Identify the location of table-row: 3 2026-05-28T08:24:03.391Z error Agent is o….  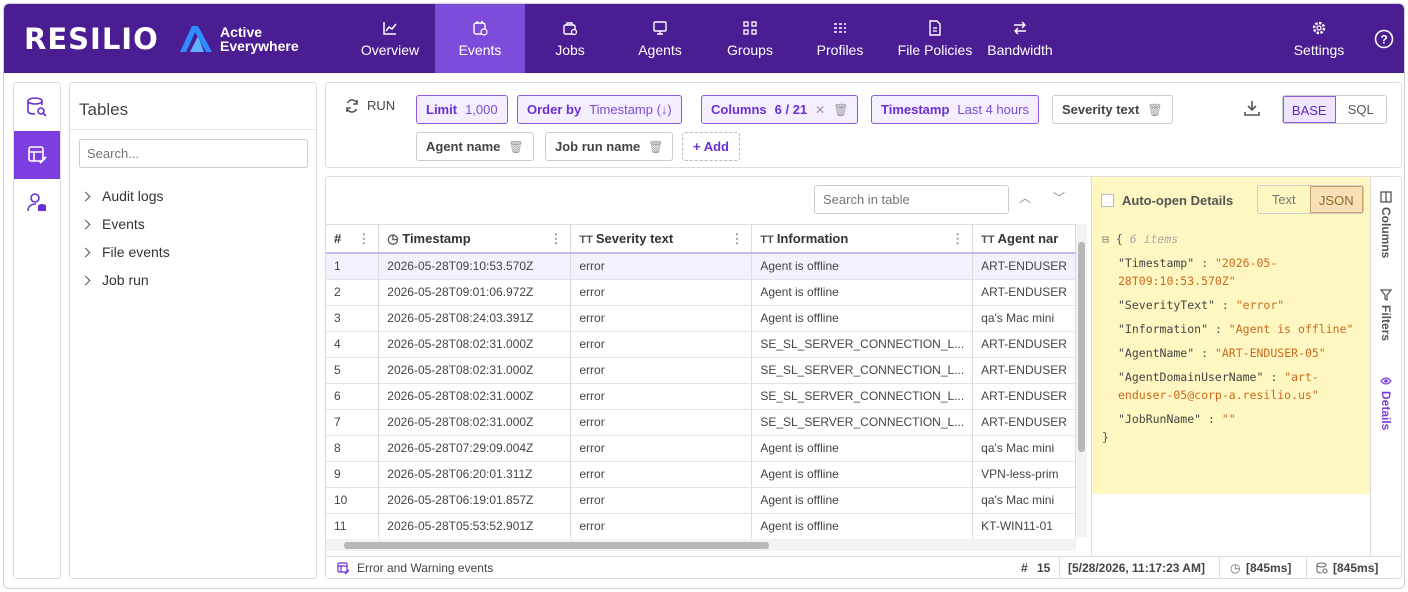
(701, 318).